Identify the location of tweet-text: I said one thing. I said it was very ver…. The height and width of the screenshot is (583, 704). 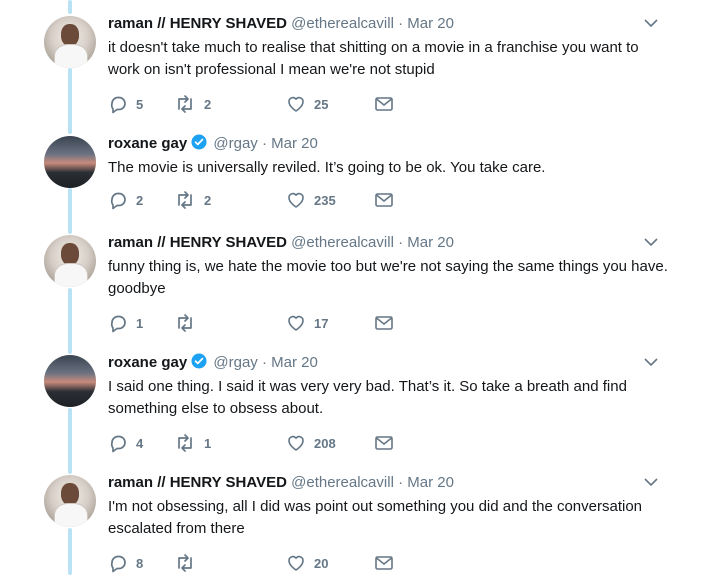
(367, 397).